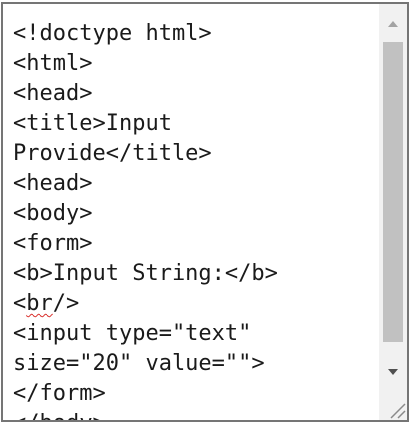  I want to click on code-line: <input type="text", so click(132, 333).